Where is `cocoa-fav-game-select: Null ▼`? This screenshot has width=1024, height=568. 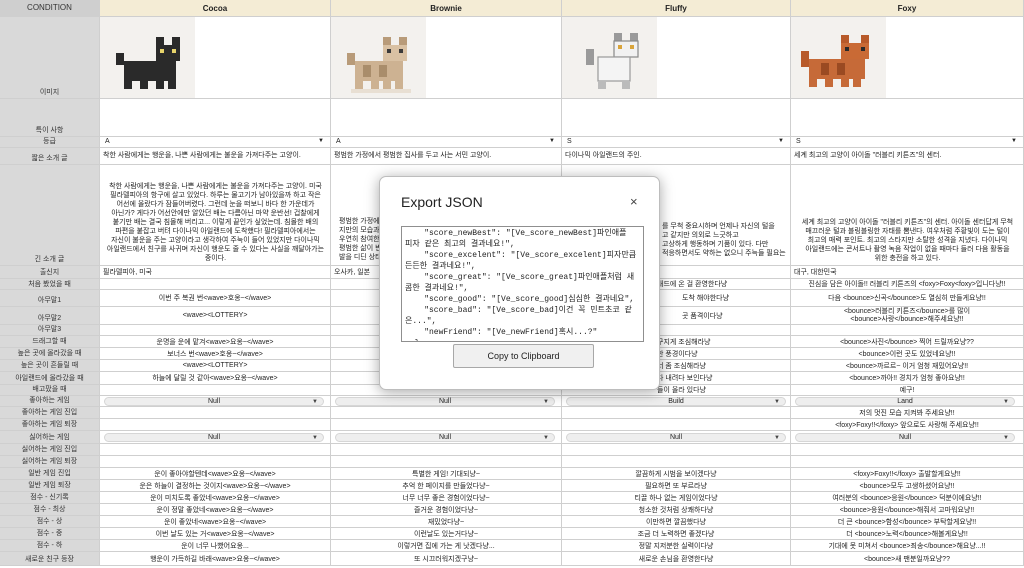 cocoa-fav-game-select: Null ▼ is located at coordinates (214, 401).